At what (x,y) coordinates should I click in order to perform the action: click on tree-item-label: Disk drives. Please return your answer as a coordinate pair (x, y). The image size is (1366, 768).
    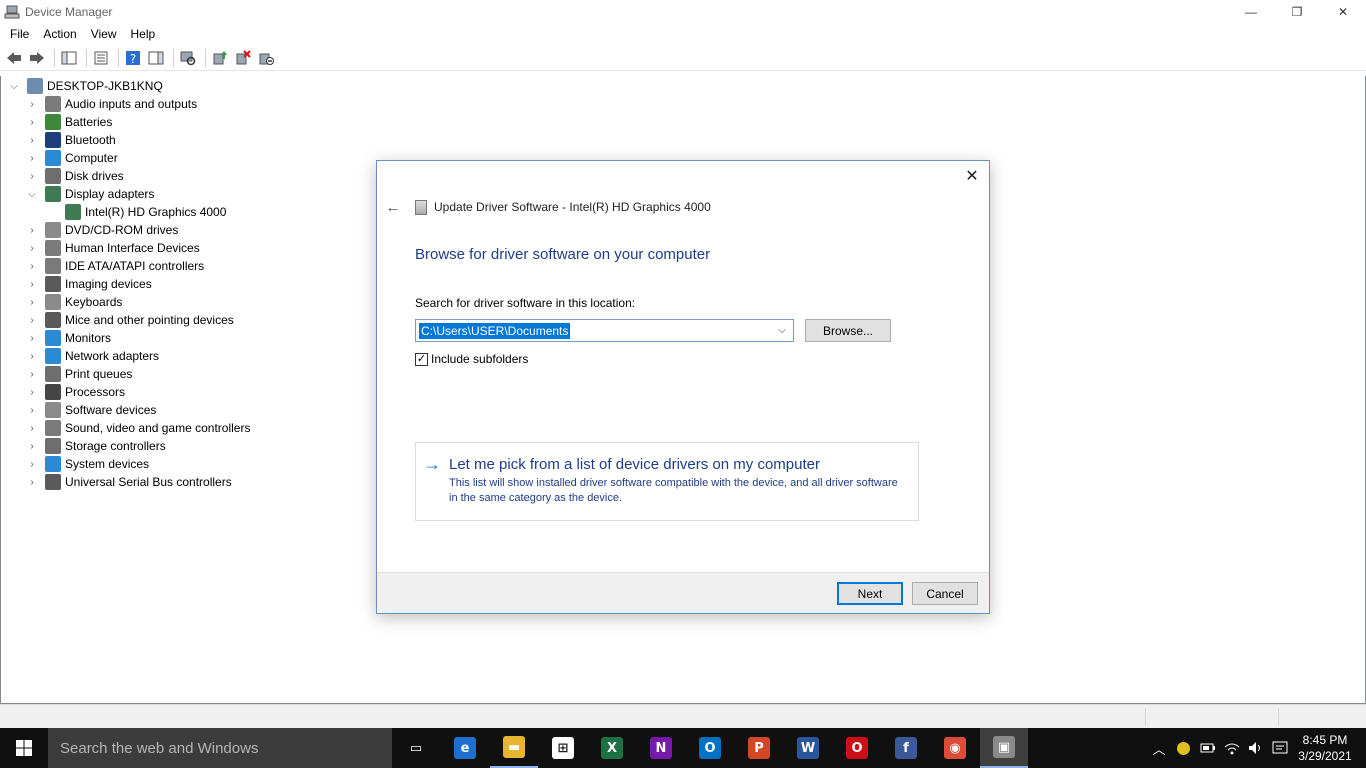
    Looking at the image, I should click on (94, 176).